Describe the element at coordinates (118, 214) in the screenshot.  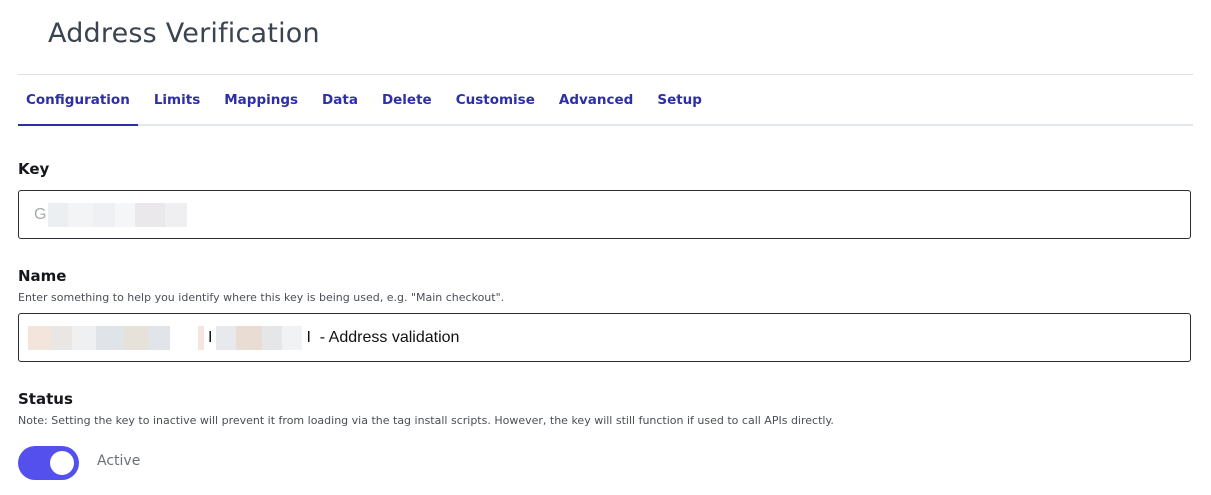
I see `key-redacted` at that location.